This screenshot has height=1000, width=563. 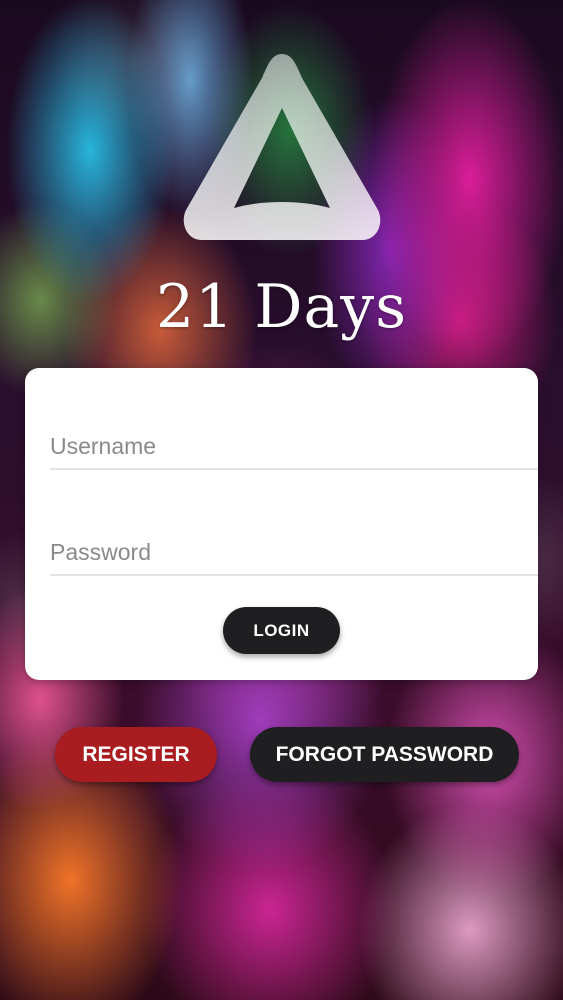 What do you see at coordinates (282, 147) in the screenshot?
I see `triangle-logo-icon` at bounding box center [282, 147].